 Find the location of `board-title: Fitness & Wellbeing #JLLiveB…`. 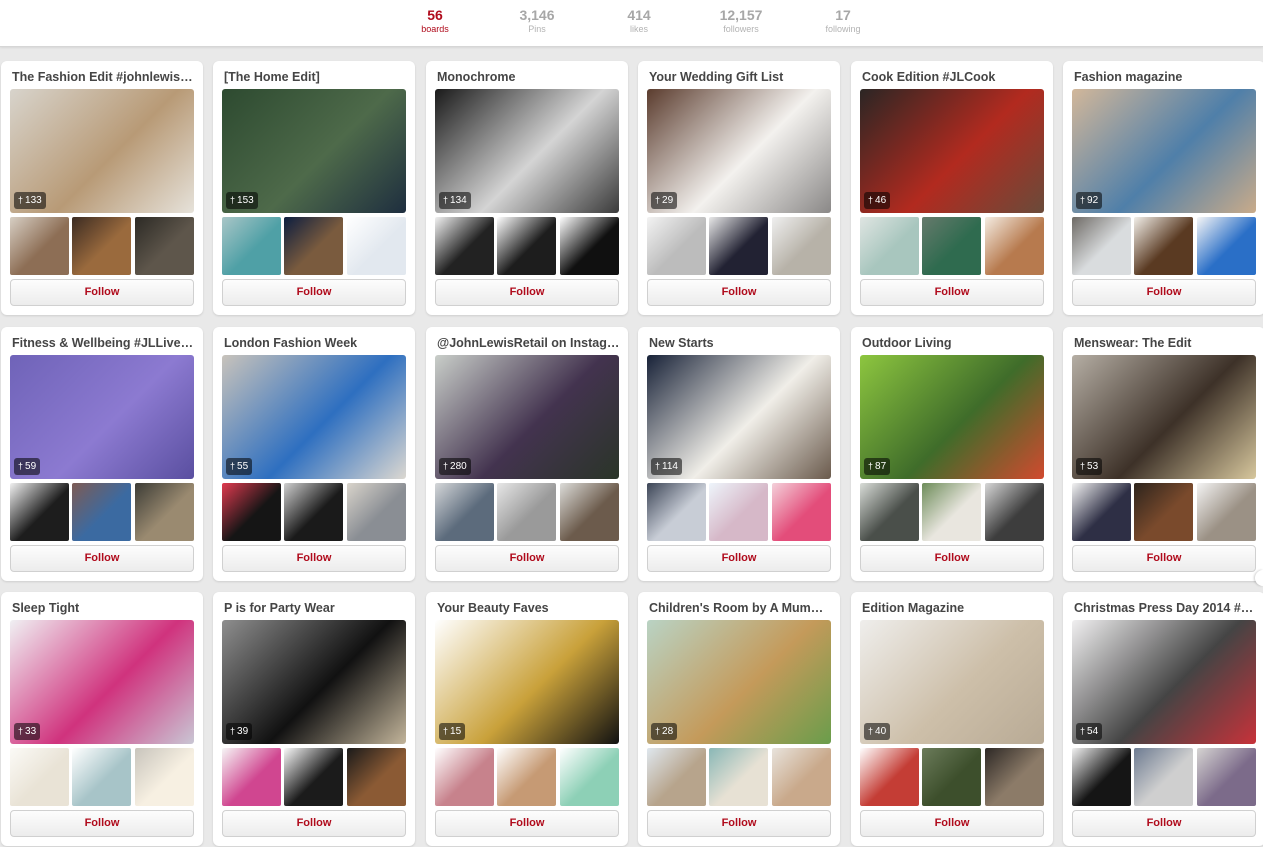

board-title: Fitness & Wellbeing #JLLiveB… is located at coordinates (104, 343).